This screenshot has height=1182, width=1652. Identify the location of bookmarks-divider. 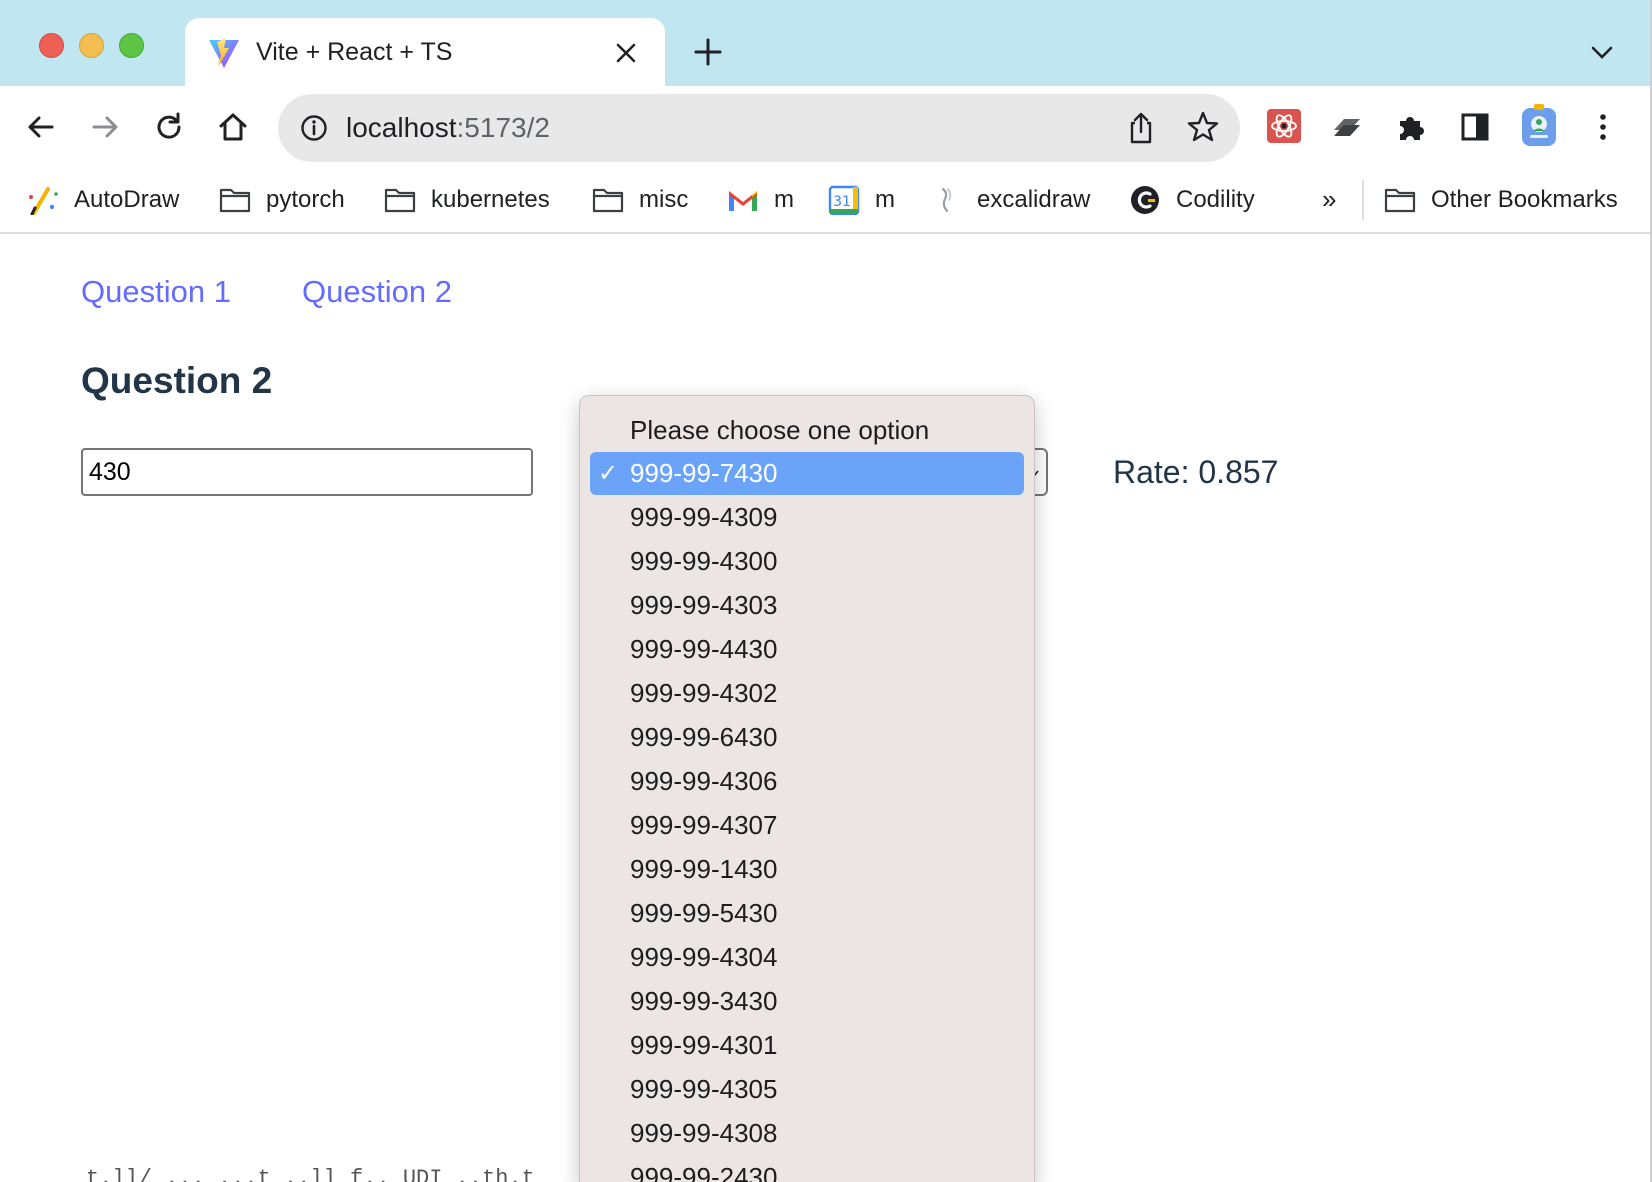
(1363, 200).